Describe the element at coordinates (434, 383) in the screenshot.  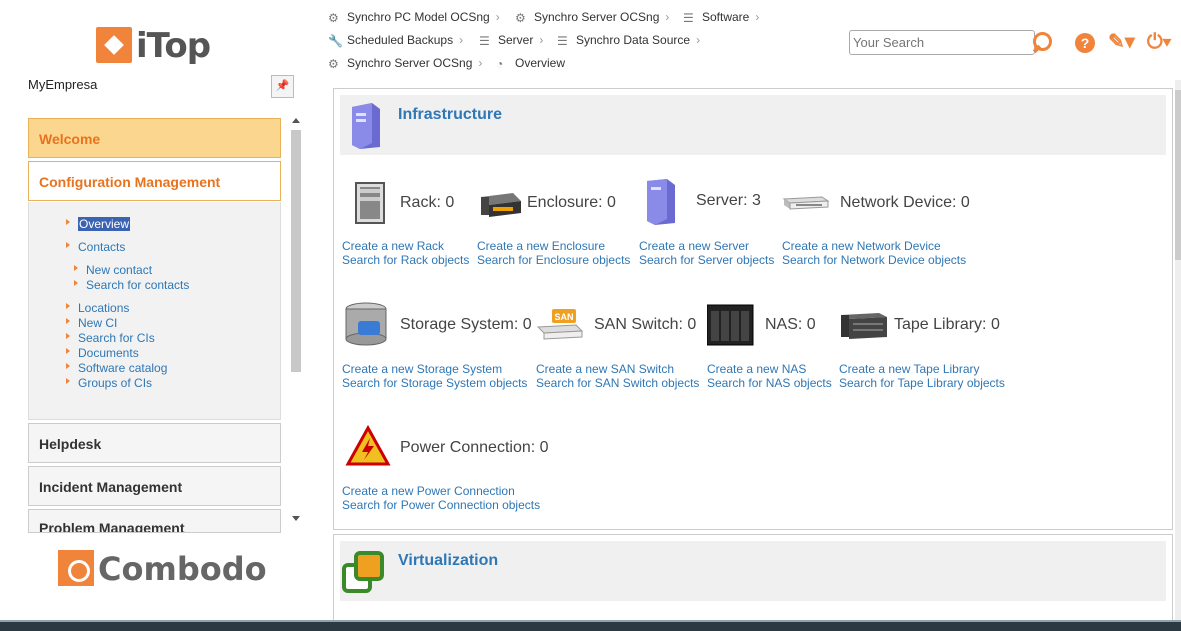
I see `search-storage-system-link: Search for Storage System objects` at that location.